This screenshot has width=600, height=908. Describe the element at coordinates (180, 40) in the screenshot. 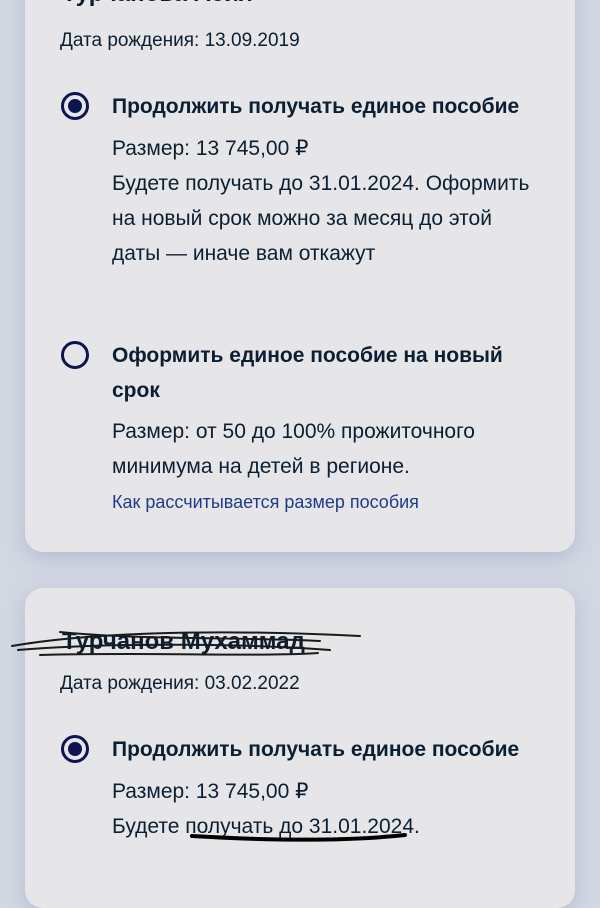

I see `birth-date: Дата рождения: 13.09.2019` at that location.